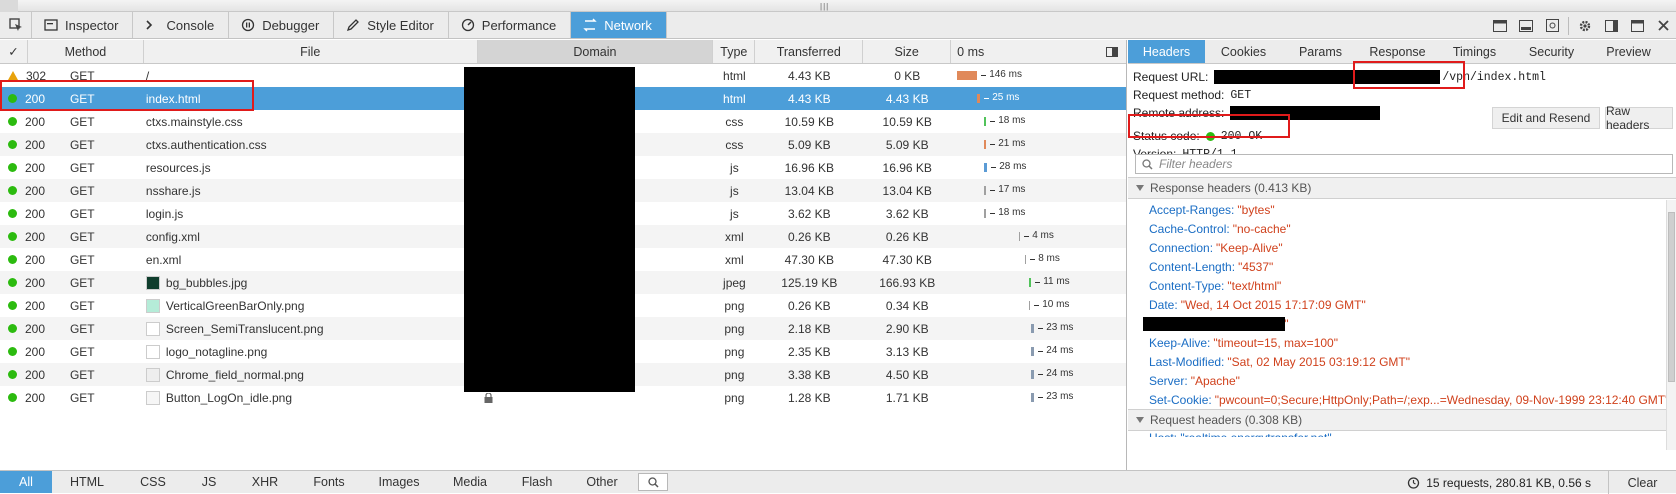 This screenshot has height=494, width=1676. What do you see at coordinates (1409, 75) in the screenshot?
I see `annotation-box-url` at bounding box center [1409, 75].